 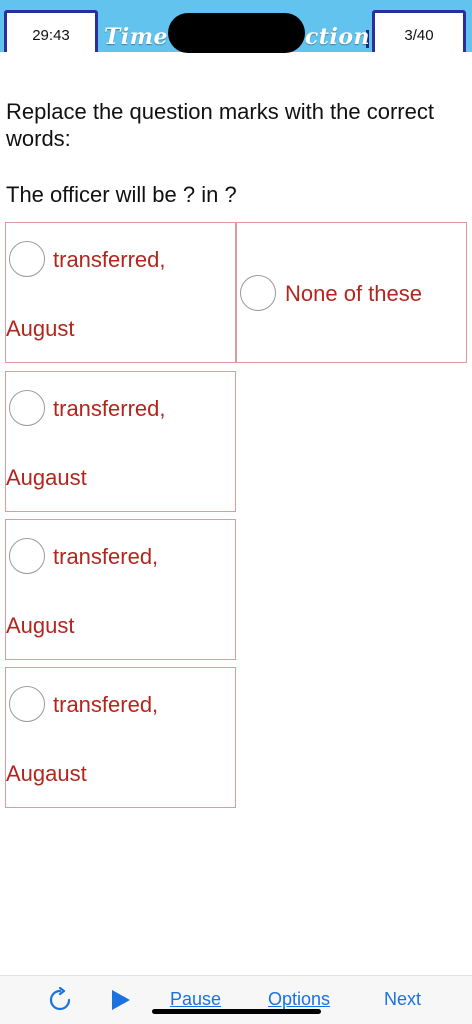 I want to click on question-sentence: The officer will be ? in ?, so click(x=121, y=194).